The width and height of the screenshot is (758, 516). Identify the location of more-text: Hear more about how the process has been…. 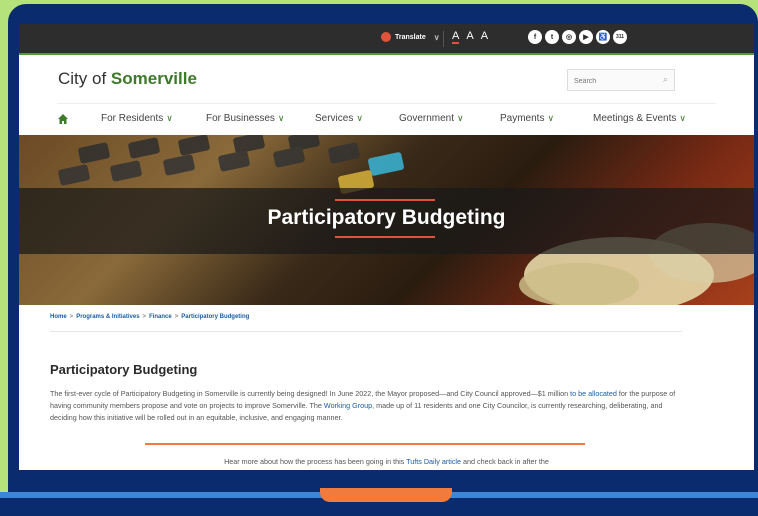
(315, 461).